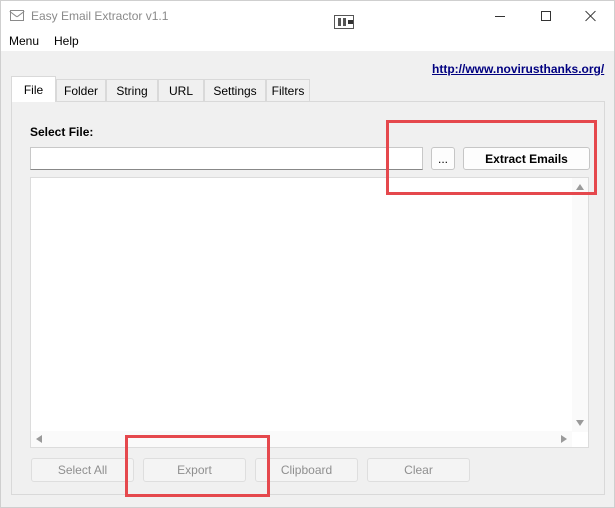 Image resolution: width=615 pixels, height=508 pixels. Describe the element at coordinates (344, 22) in the screenshot. I see `film-icon` at that location.